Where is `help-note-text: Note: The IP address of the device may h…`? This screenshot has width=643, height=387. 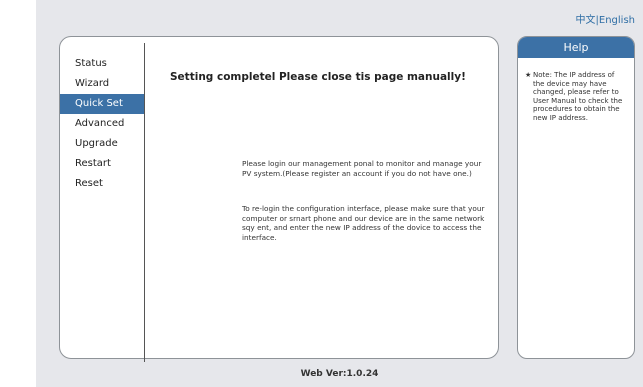 help-note-text: Note: The IP address of the device may h… is located at coordinates (578, 96).